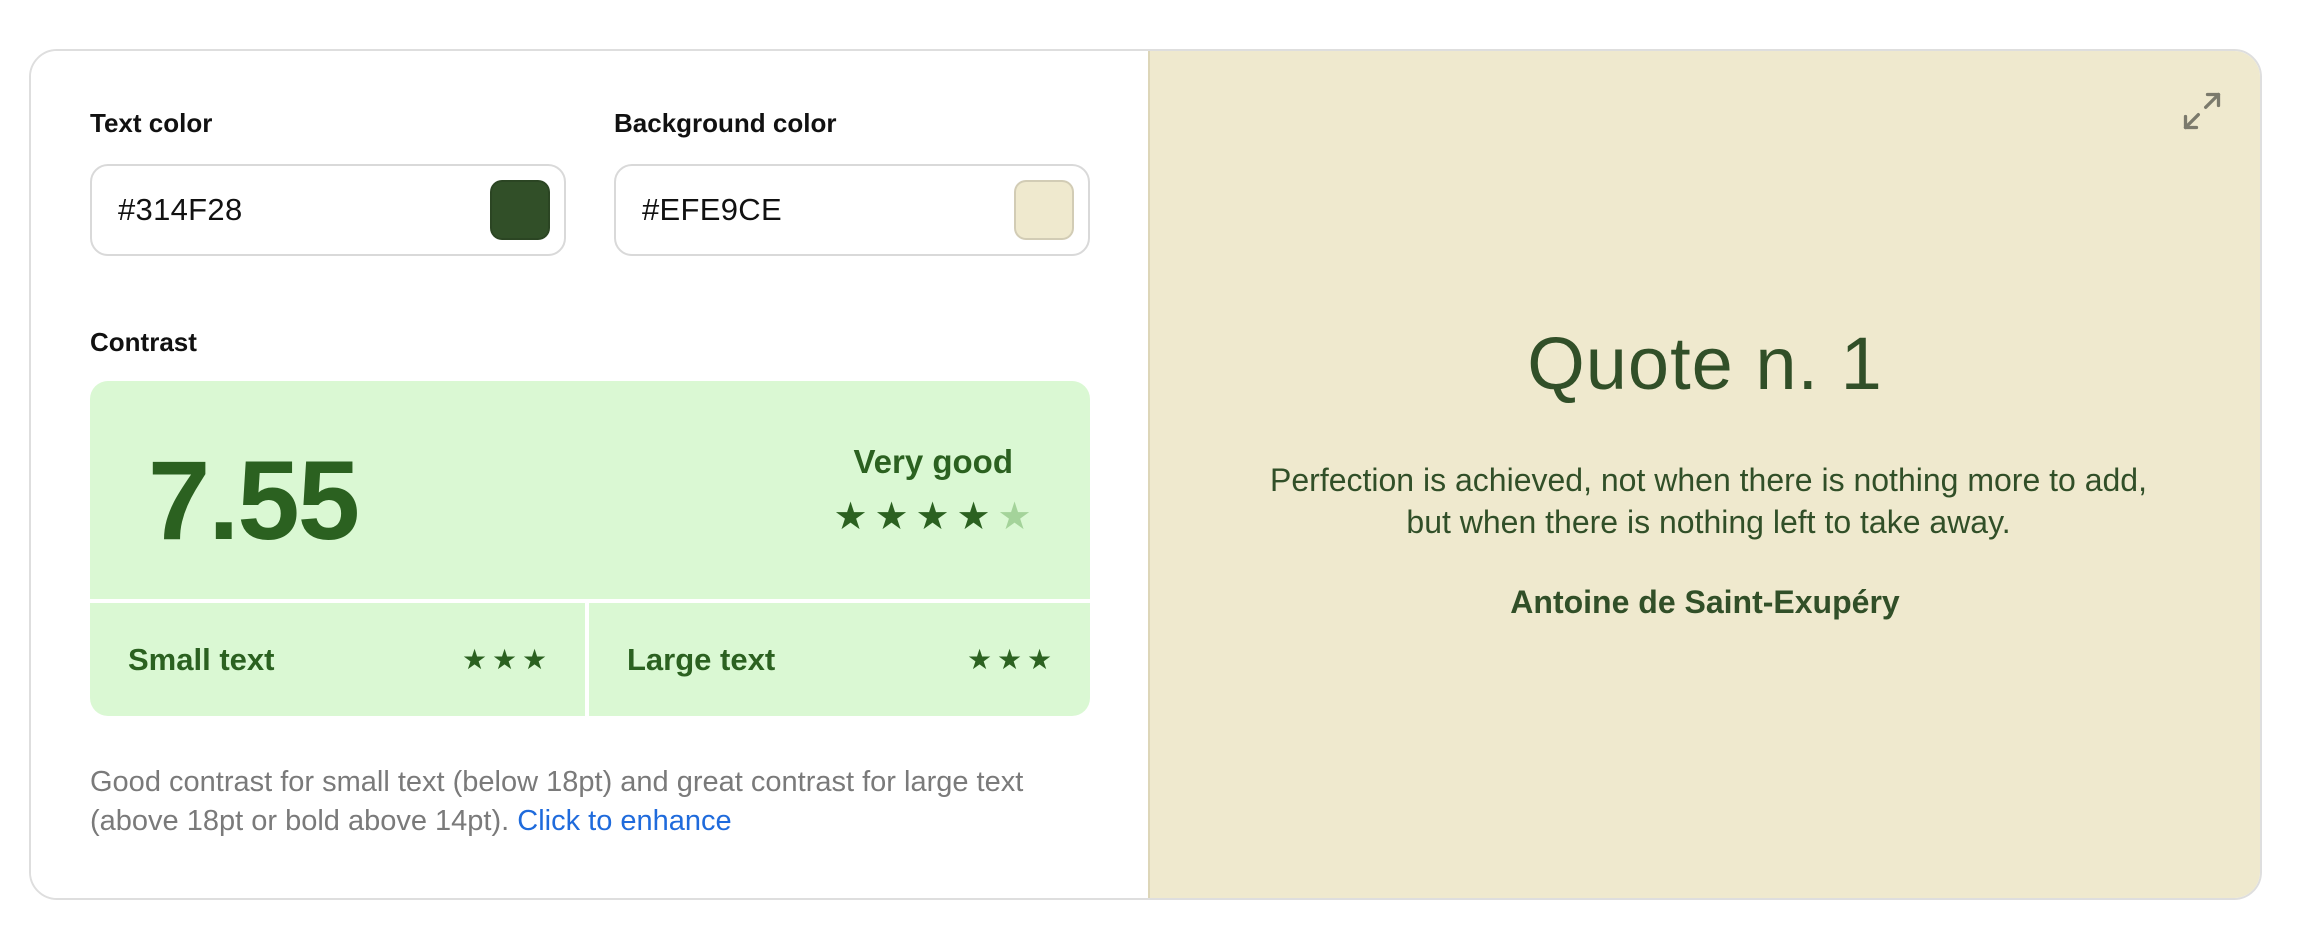  I want to click on background-color-input: #EFE9CE, so click(852, 210).